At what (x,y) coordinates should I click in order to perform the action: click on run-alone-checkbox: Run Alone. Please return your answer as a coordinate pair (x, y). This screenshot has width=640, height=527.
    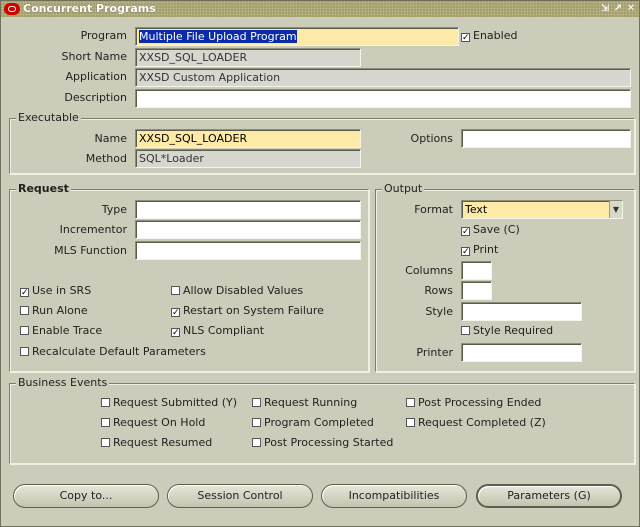
    Looking at the image, I should click on (54, 311).